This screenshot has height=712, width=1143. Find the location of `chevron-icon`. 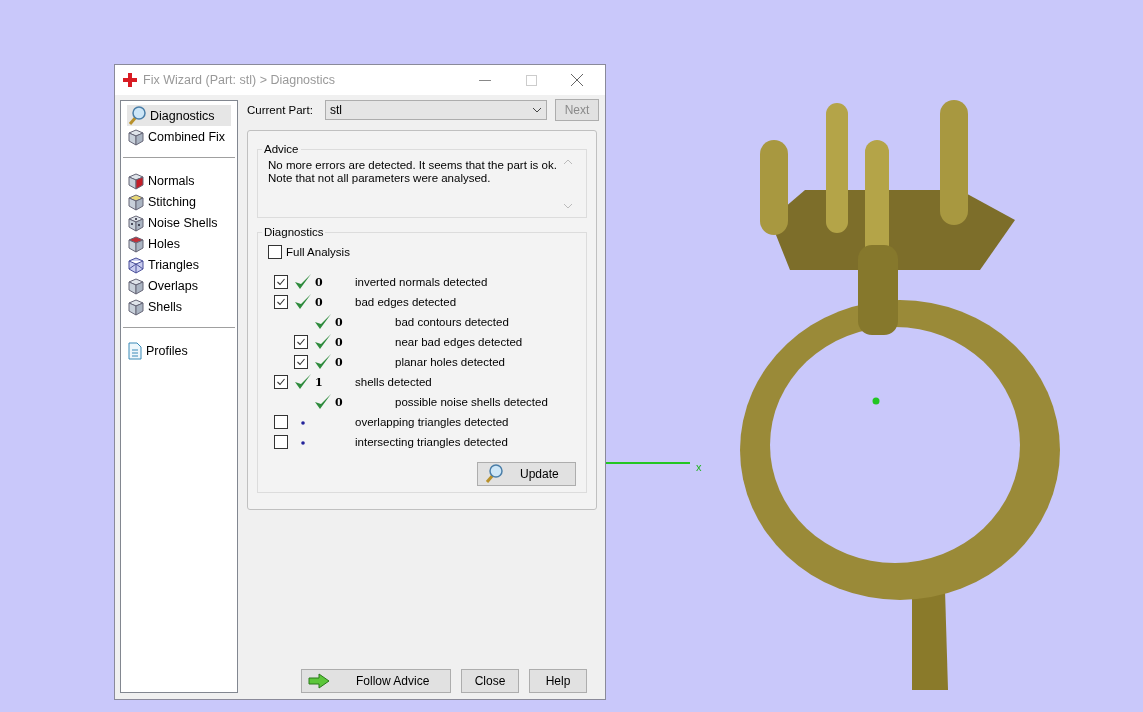

chevron-icon is located at coordinates (537, 110).